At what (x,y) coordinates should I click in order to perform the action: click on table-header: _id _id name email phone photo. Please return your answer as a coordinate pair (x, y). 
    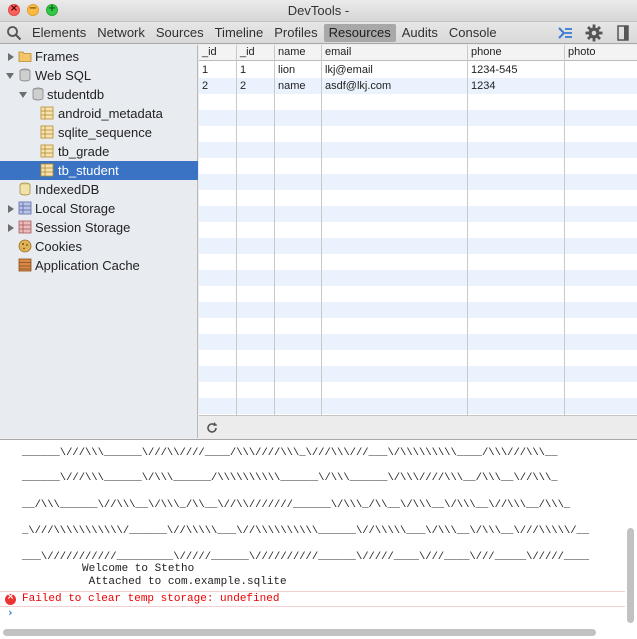
    Looking at the image, I should click on (418, 53).